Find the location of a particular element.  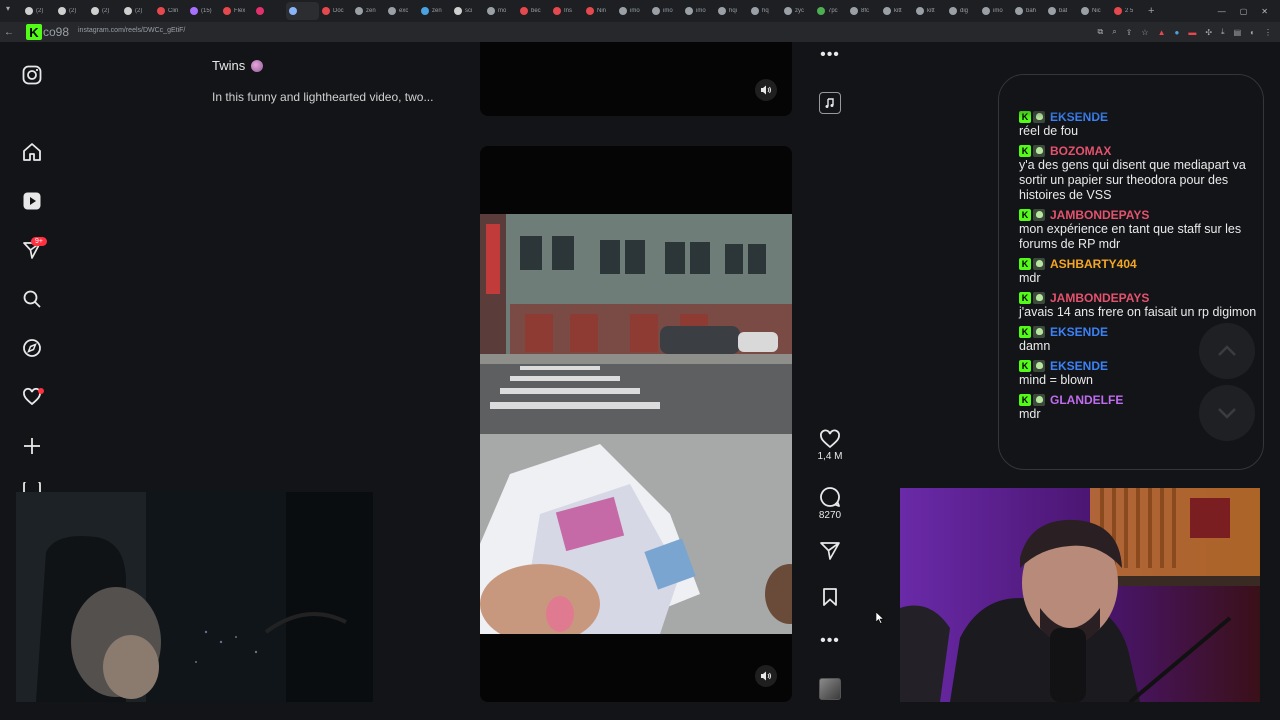

browser-tab: Flex is located at coordinates (236, 11).